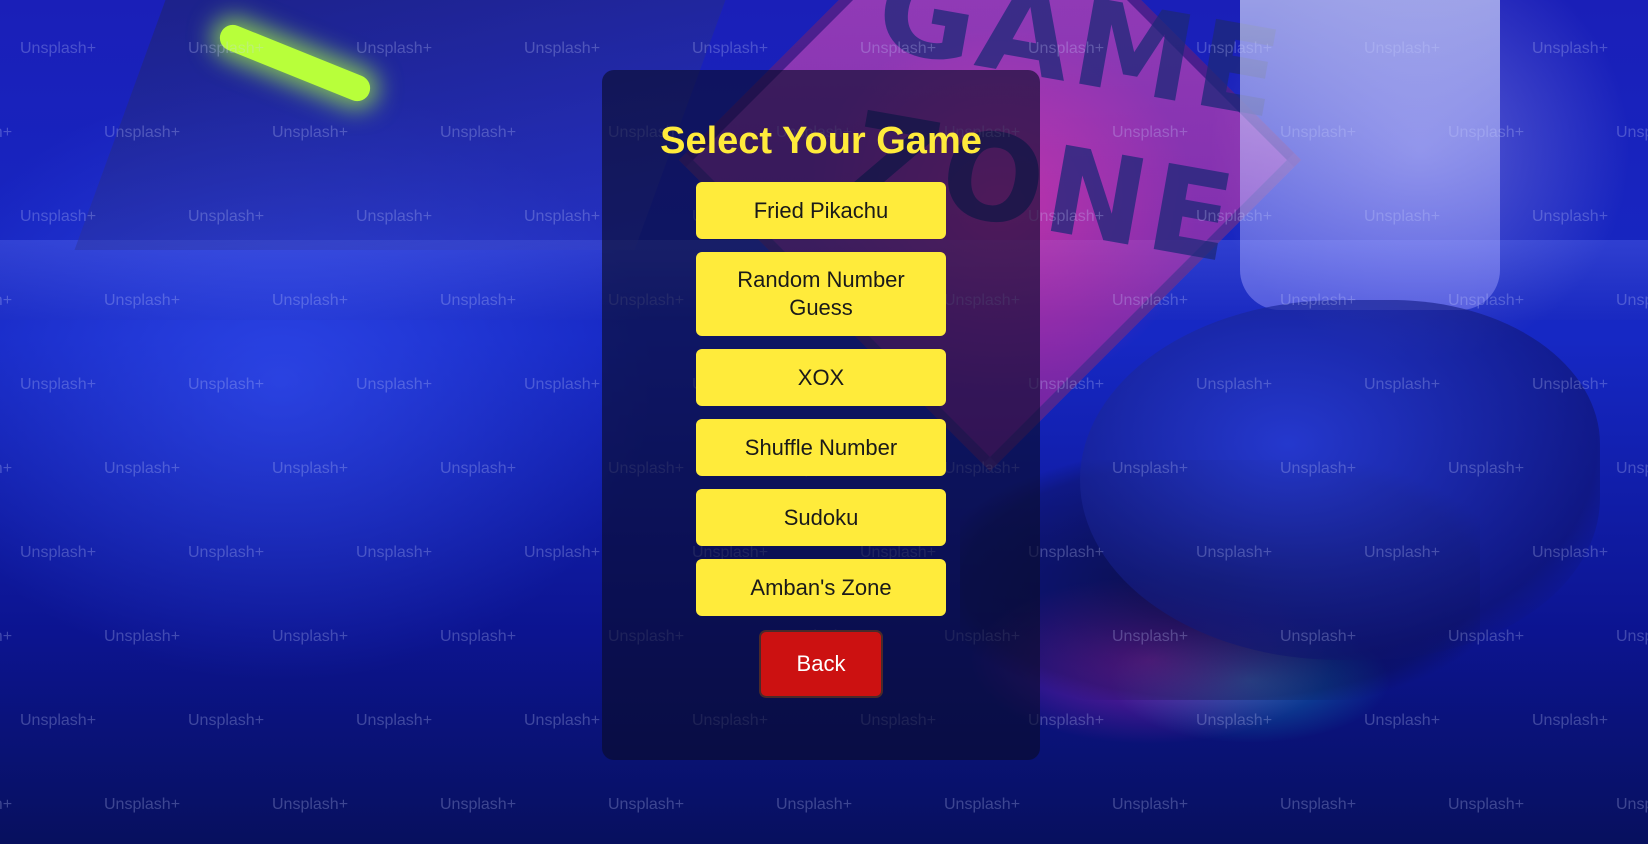 This screenshot has width=1648, height=844. What do you see at coordinates (1370, 155) in the screenshot?
I see `shirt-decoration` at bounding box center [1370, 155].